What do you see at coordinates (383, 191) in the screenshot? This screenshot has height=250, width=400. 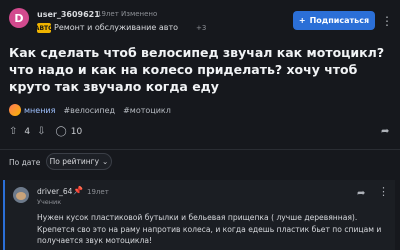 I see `answer-more-options-icon: ⋮` at bounding box center [383, 191].